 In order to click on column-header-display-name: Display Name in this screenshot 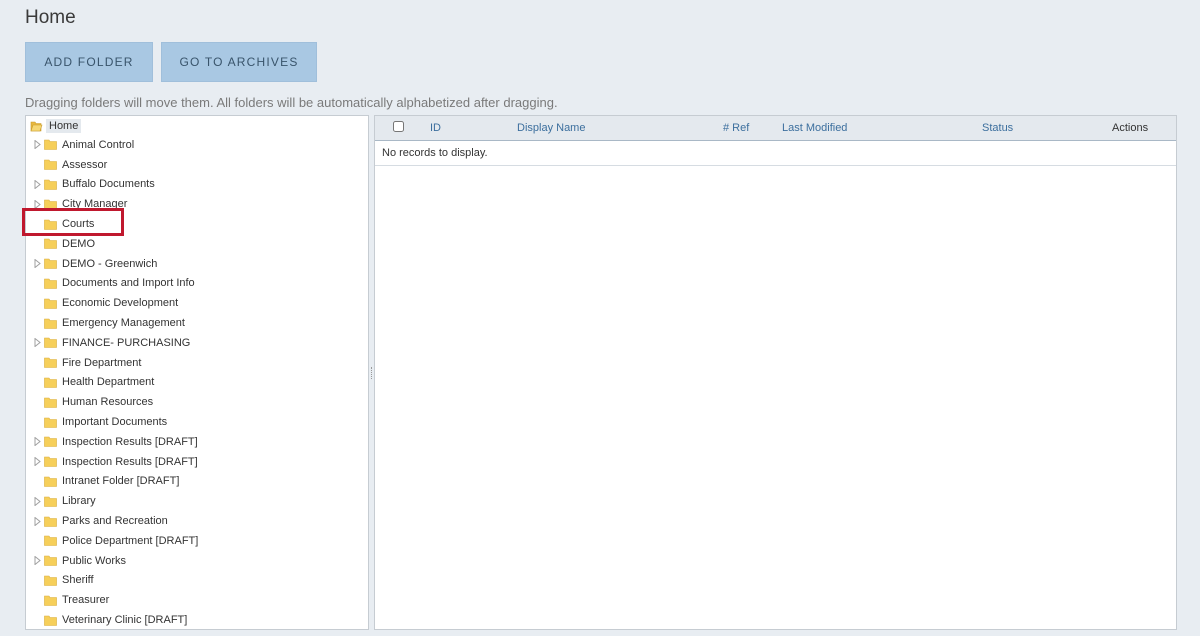, I will do `click(551, 128)`.